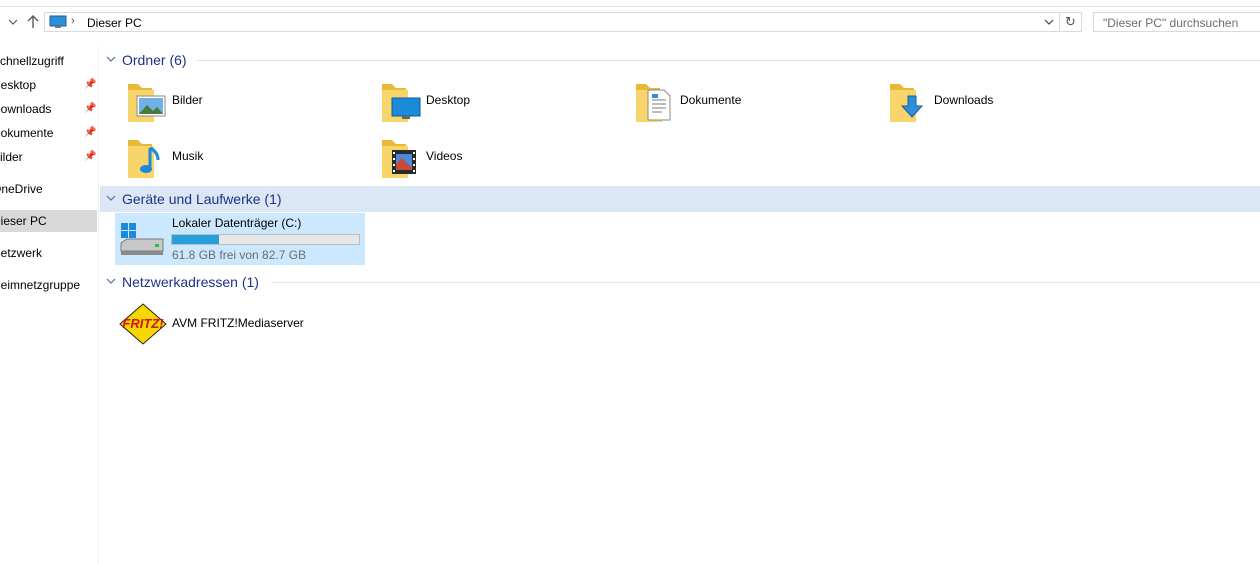 The width and height of the screenshot is (1260, 564). I want to click on documents-folder-icon, so click(653, 103).